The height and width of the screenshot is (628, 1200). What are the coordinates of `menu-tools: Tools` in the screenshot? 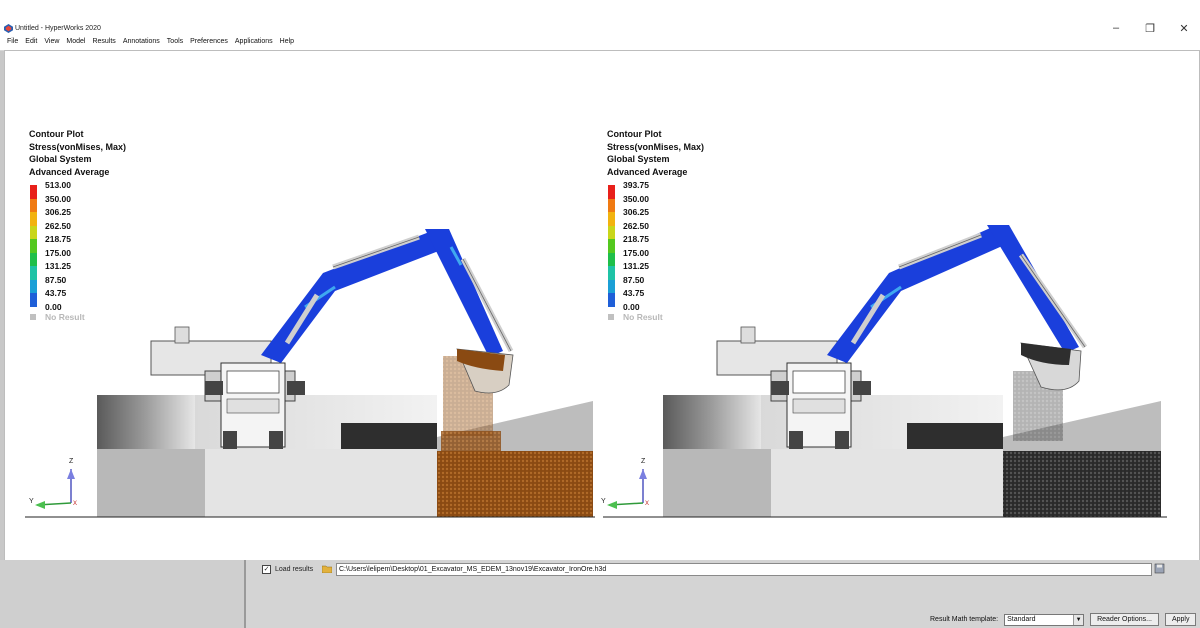 It's located at (175, 42).